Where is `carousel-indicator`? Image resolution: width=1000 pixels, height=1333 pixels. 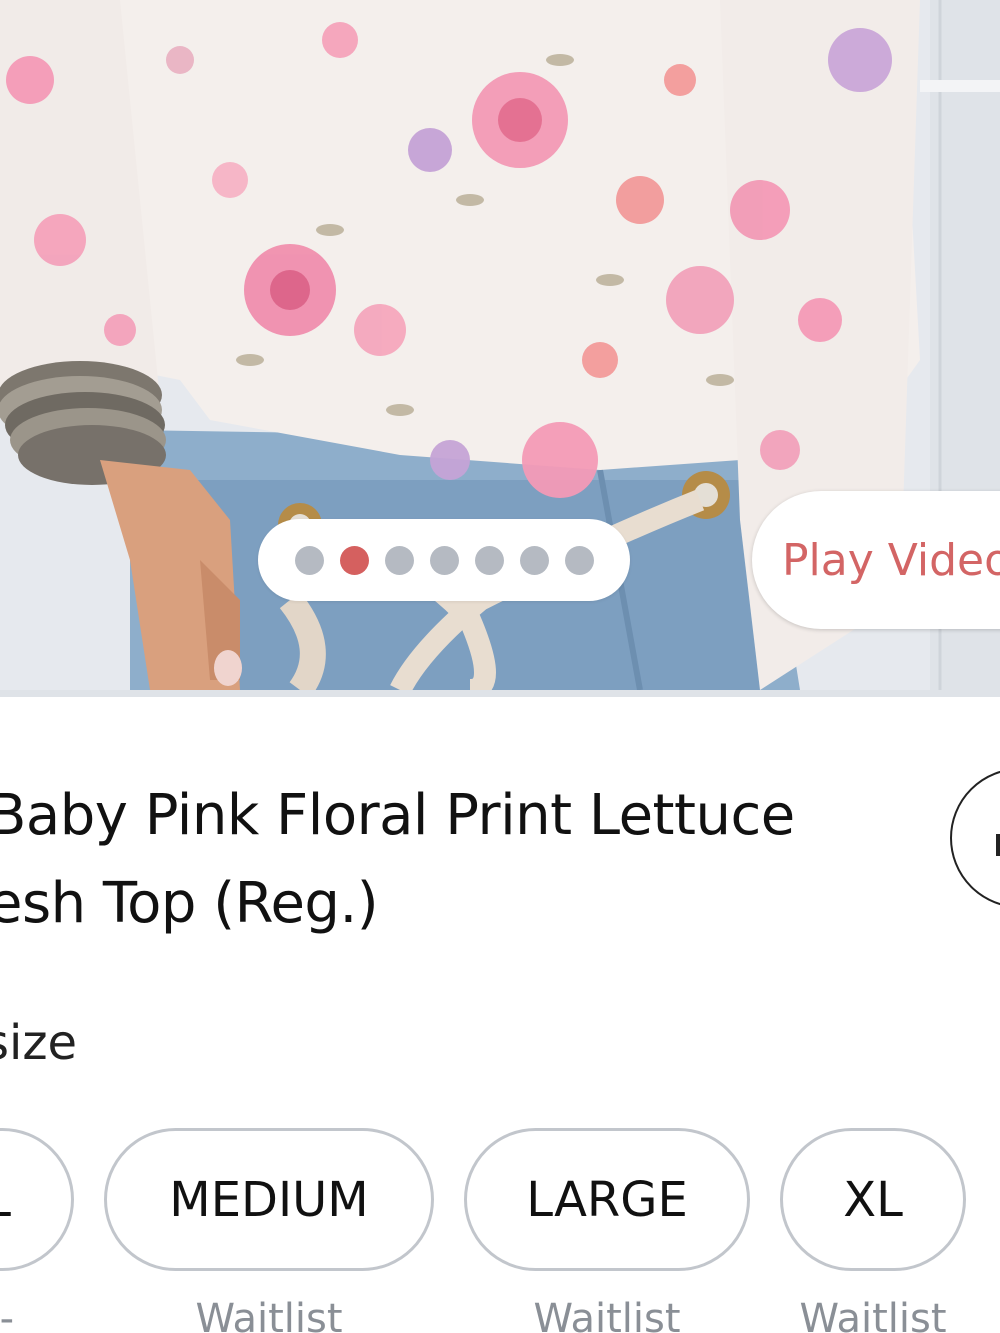 carousel-indicator is located at coordinates (444, 560).